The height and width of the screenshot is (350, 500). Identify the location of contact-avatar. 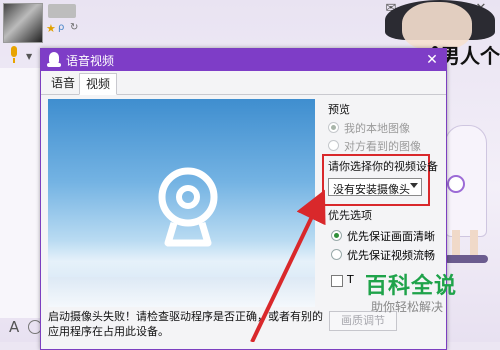
(23, 23).